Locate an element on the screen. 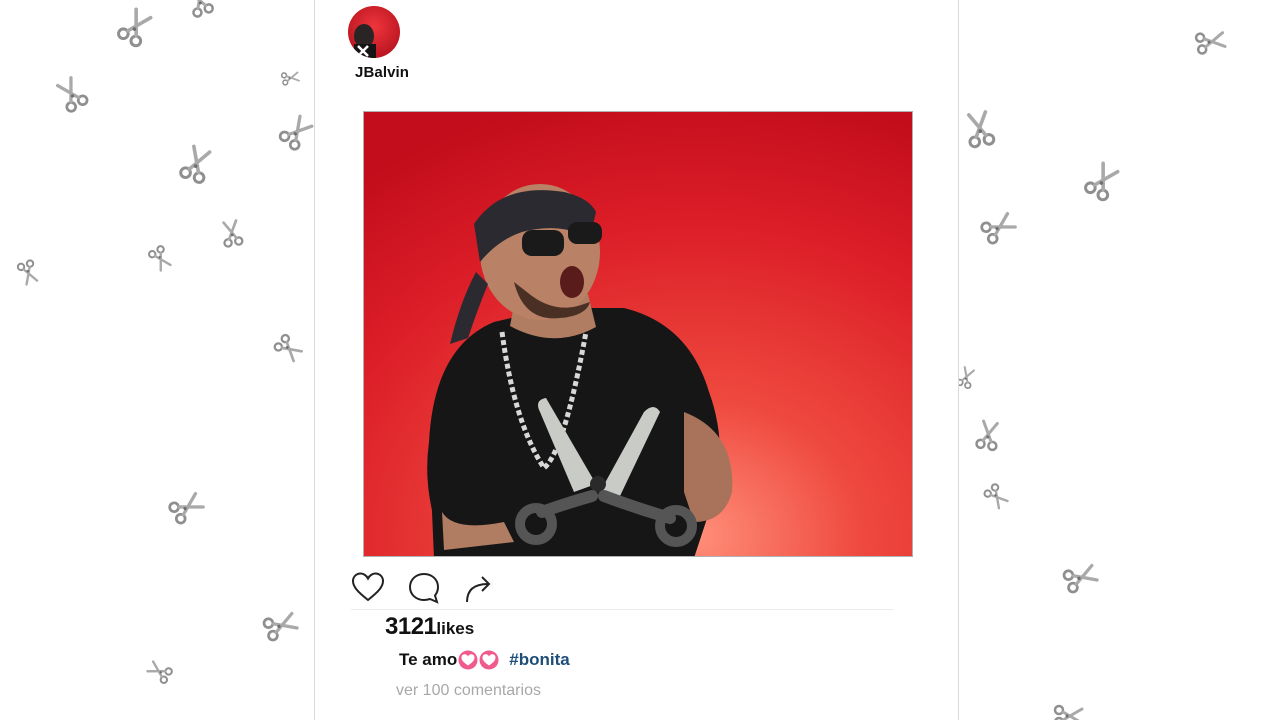 The image size is (1280, 720). likes-number: 3121 is located at coordinates (411, 626).